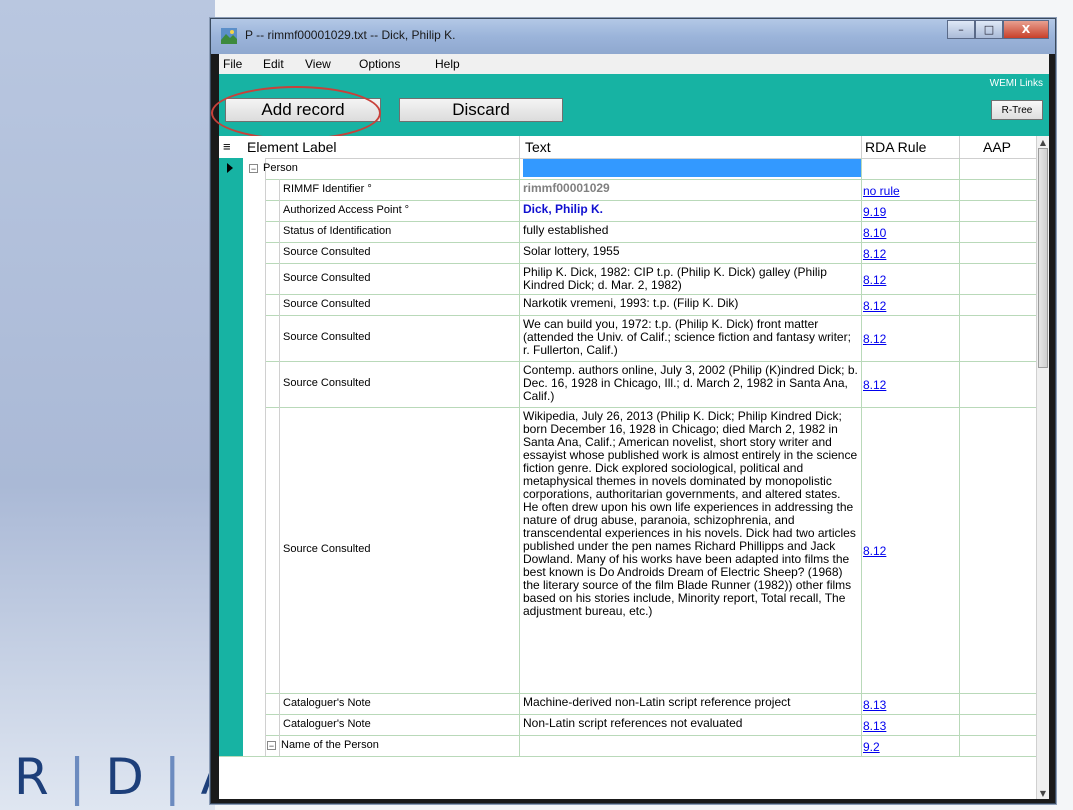 The image size is (1073, 810). Describe the element at coordinates (1043, 142) in the screenshot. I see `scroll-up-icon: ▲` at that location.